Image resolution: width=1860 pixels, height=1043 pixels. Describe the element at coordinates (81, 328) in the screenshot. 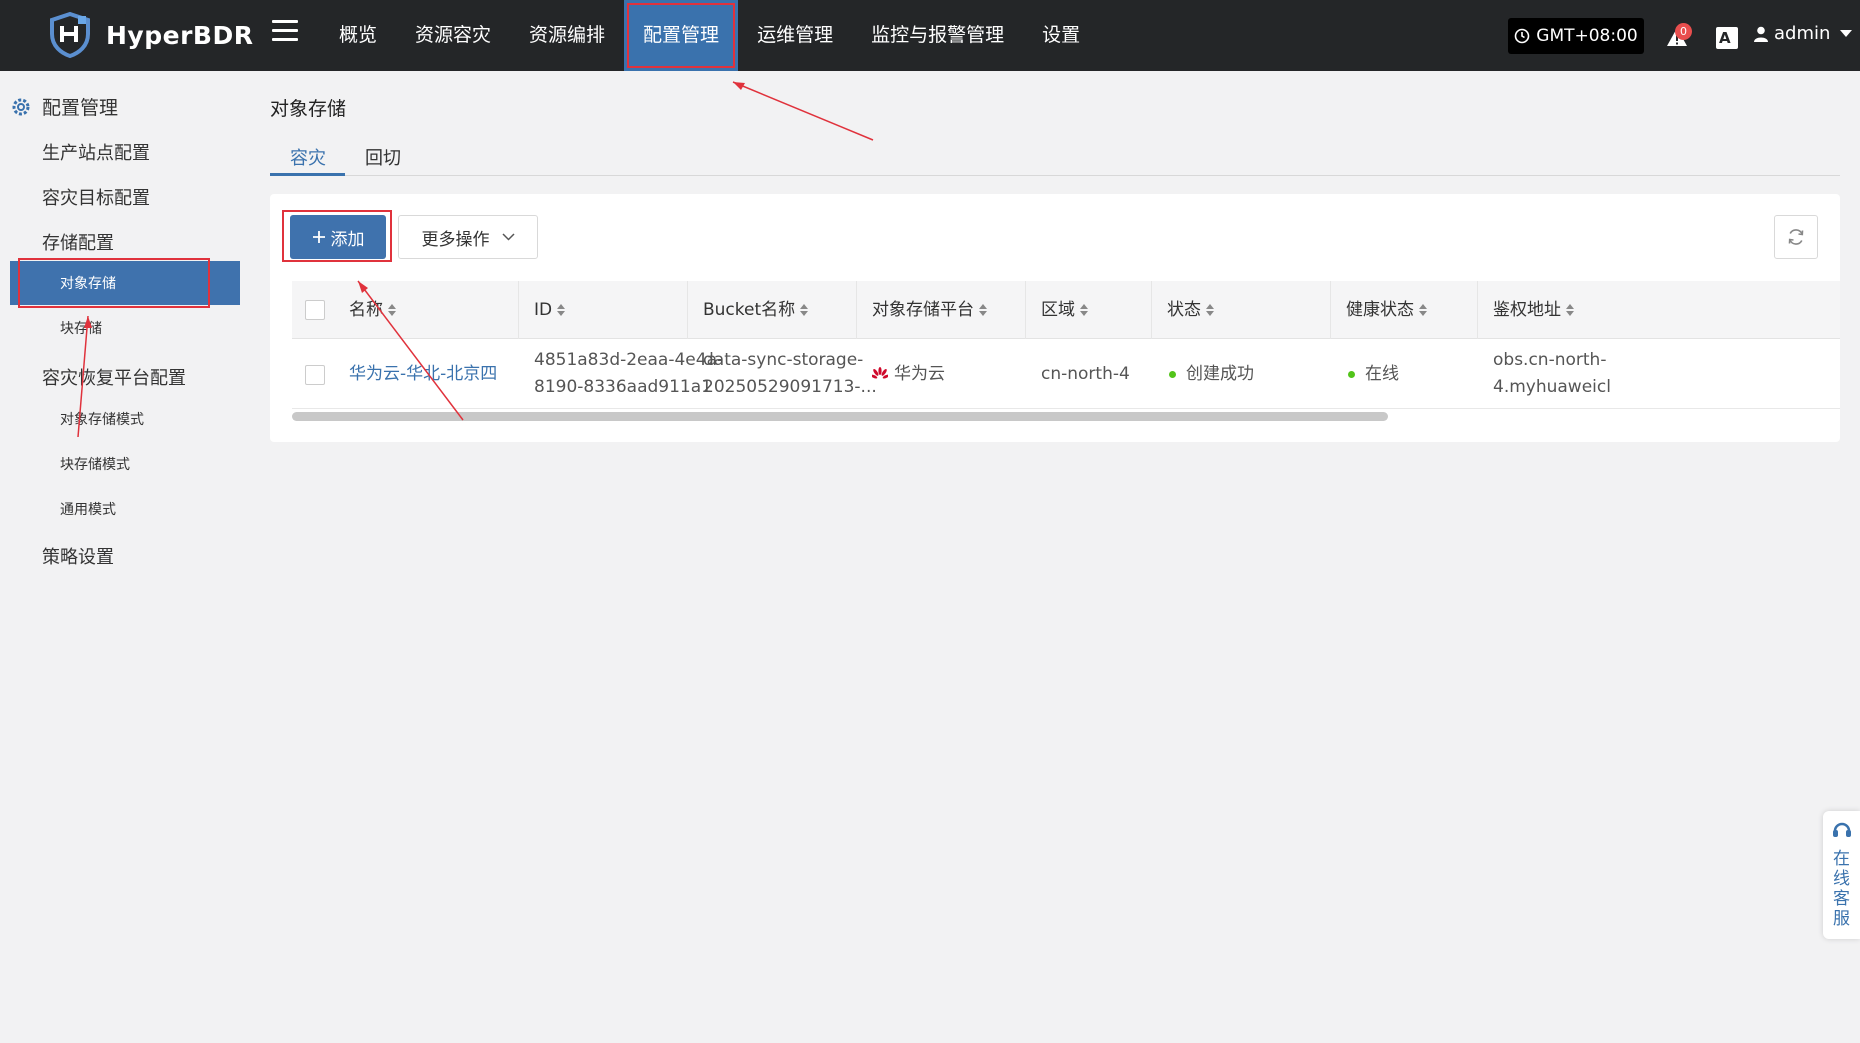

I see `sidebar-item-block-storage: 块存储` at that location.